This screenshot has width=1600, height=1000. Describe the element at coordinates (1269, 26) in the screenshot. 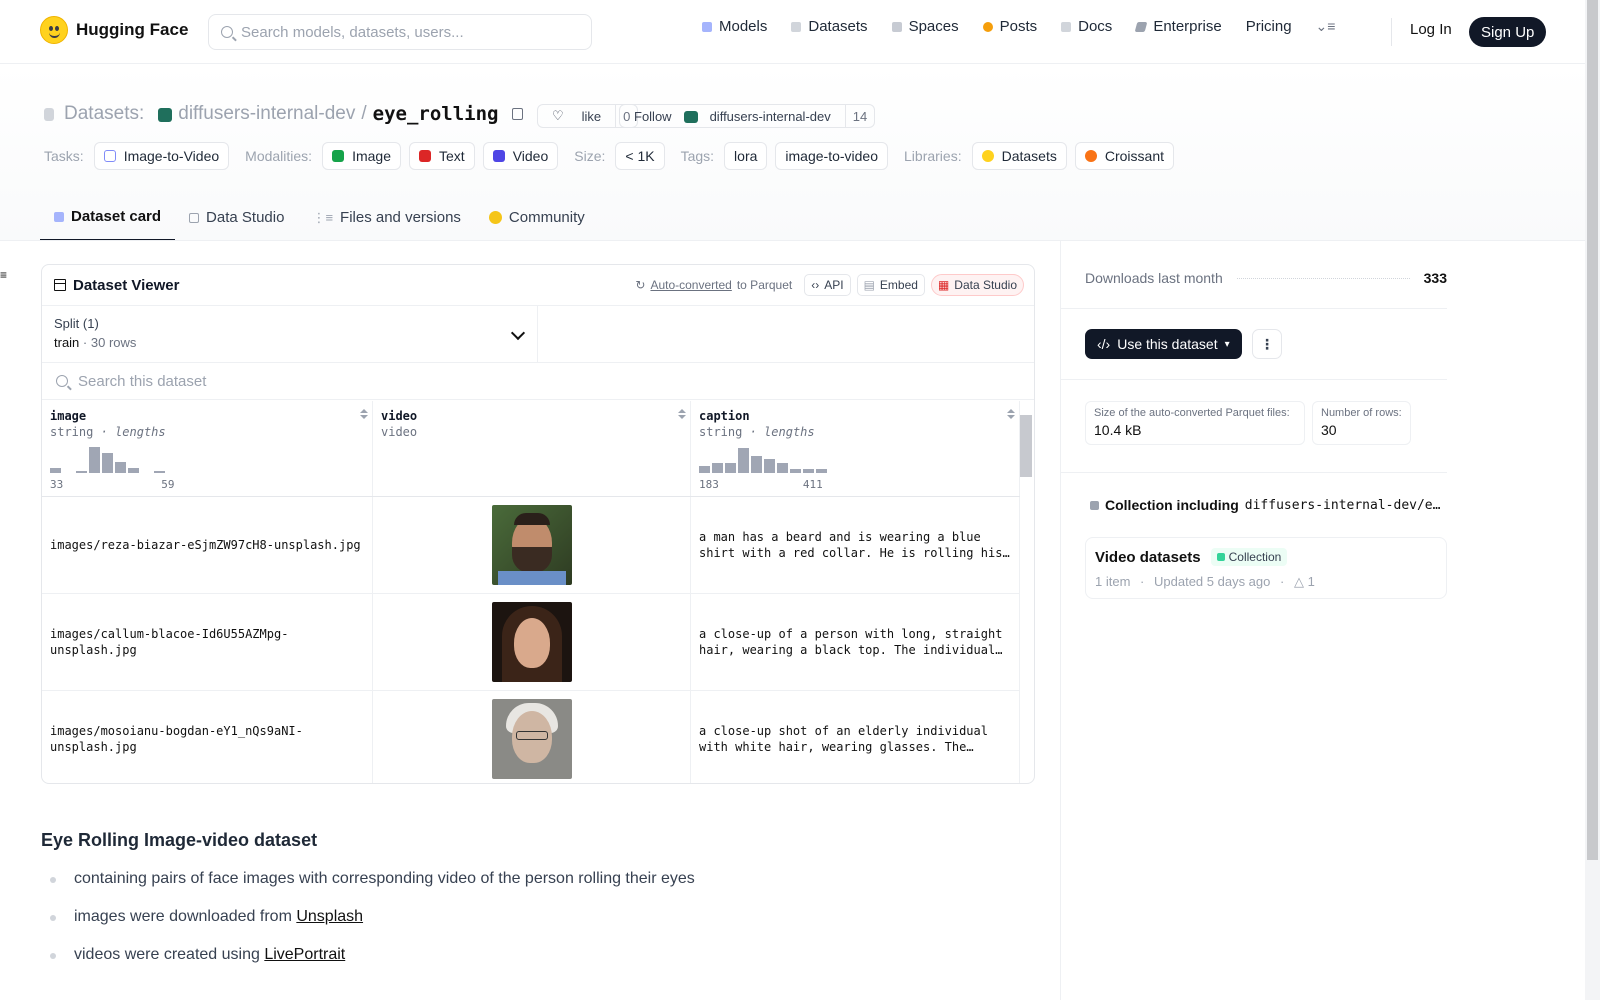

I see `nav-pricing: Pricing` at that location.